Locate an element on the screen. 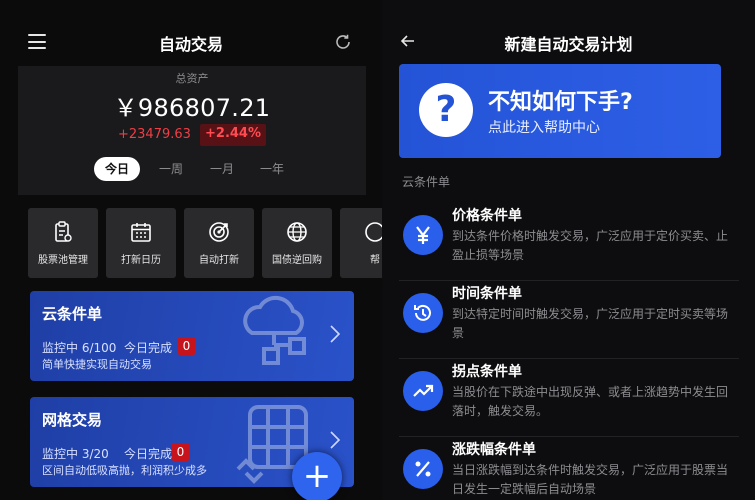  item-description: 到达条件价格时触发交易，广泛应用于定价买卖、止盈止损等场景 is located at coordinates (590, 245).